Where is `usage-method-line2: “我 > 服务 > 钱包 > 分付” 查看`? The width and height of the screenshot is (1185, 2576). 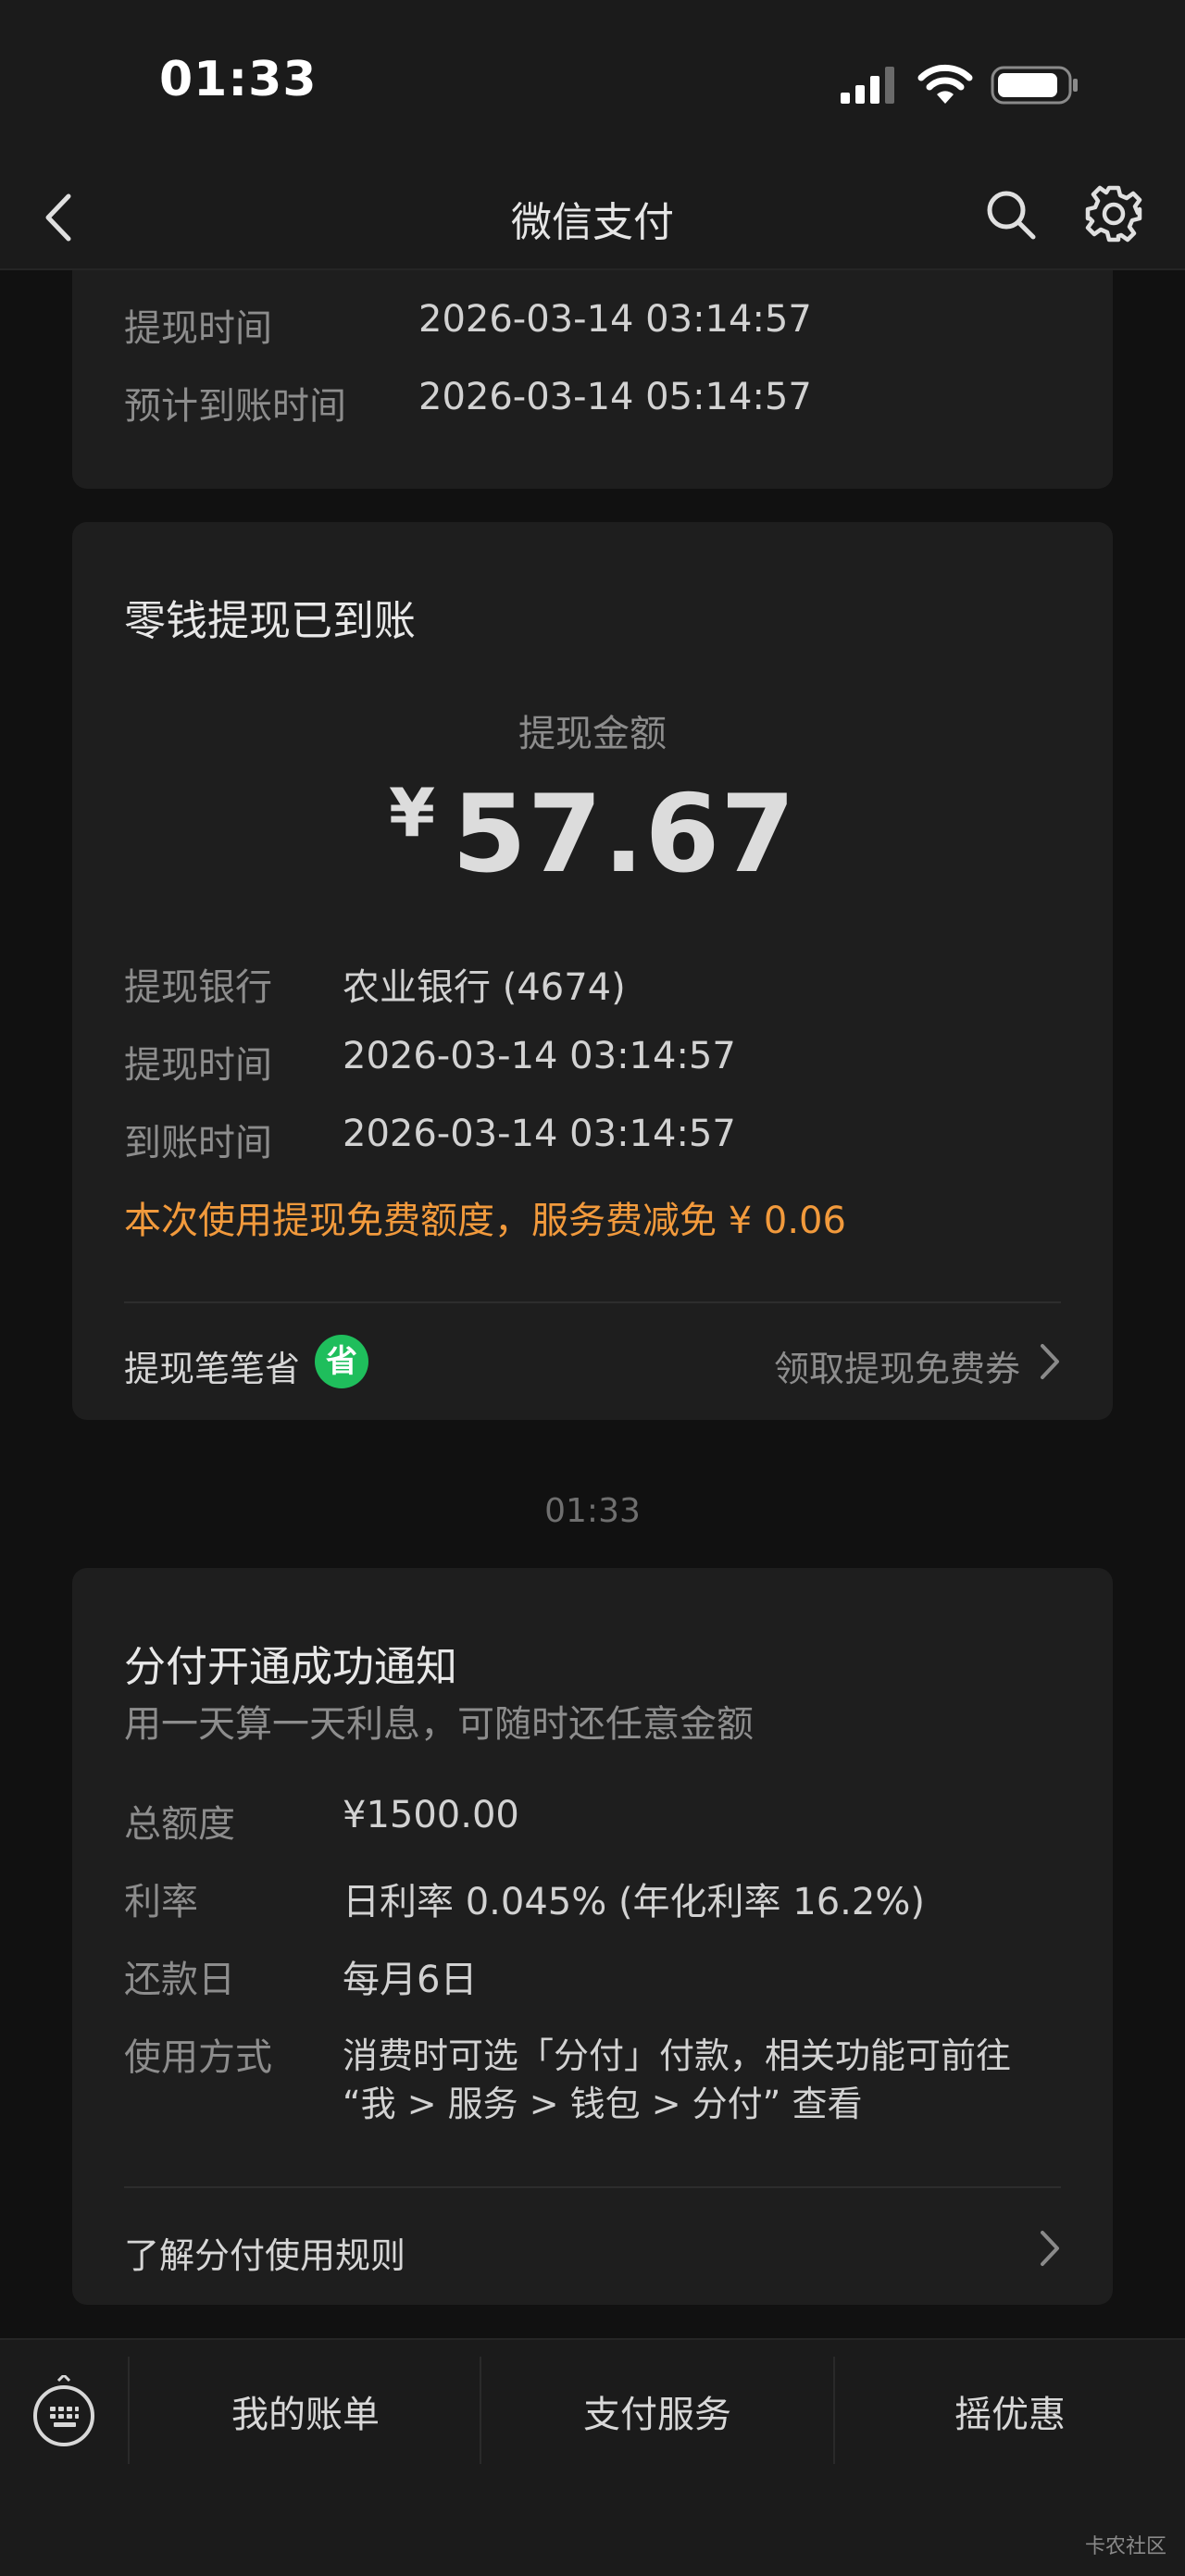 usage-method-line2: “我 > 服务 > 钱包 > 分付” 查看 is located at coordinates (603, 2104).